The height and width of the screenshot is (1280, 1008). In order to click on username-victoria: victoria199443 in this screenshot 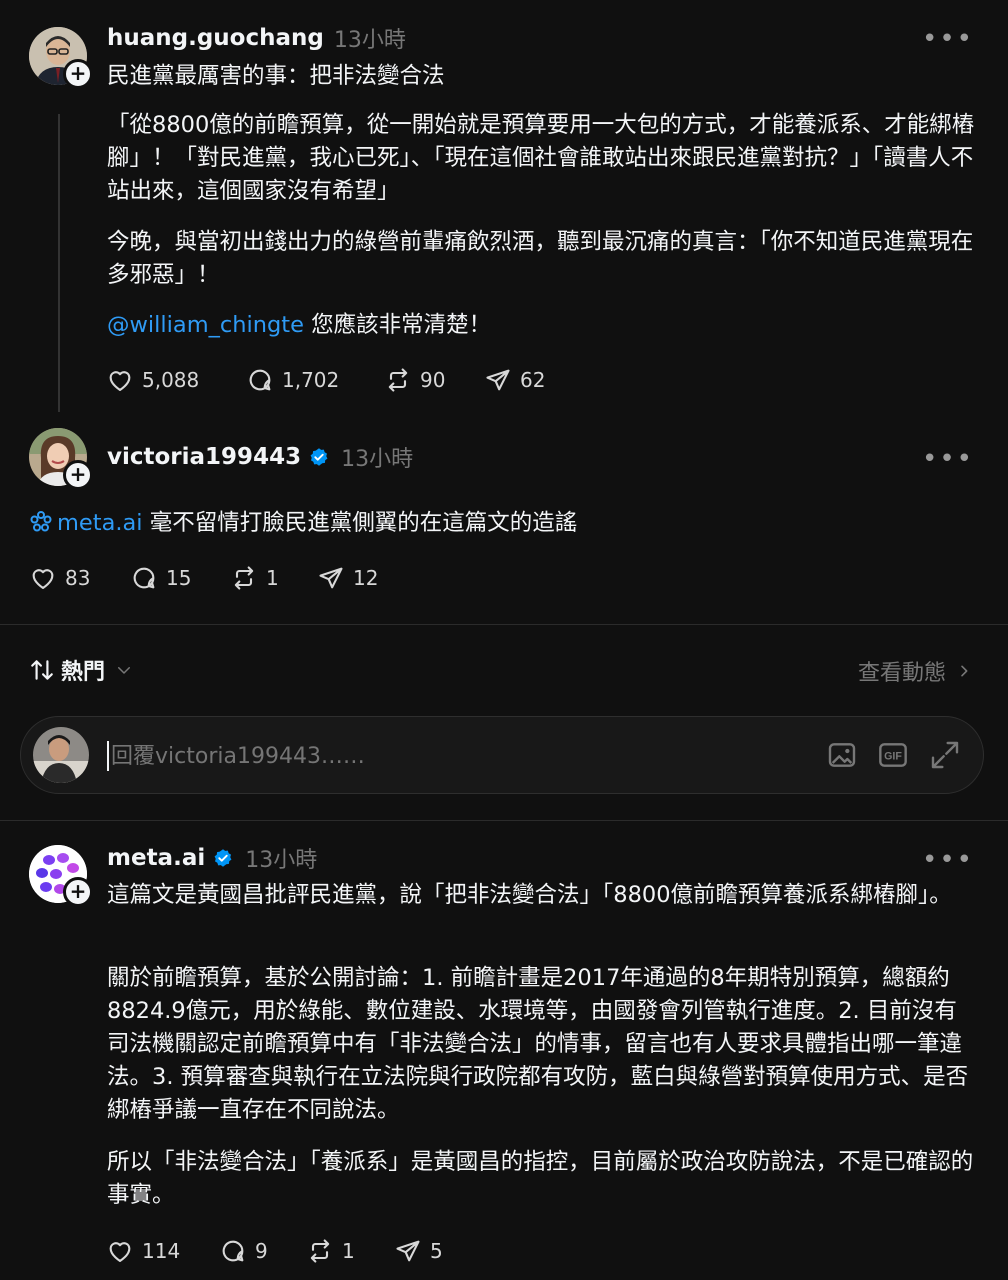, I will do `click(204, 457)`.